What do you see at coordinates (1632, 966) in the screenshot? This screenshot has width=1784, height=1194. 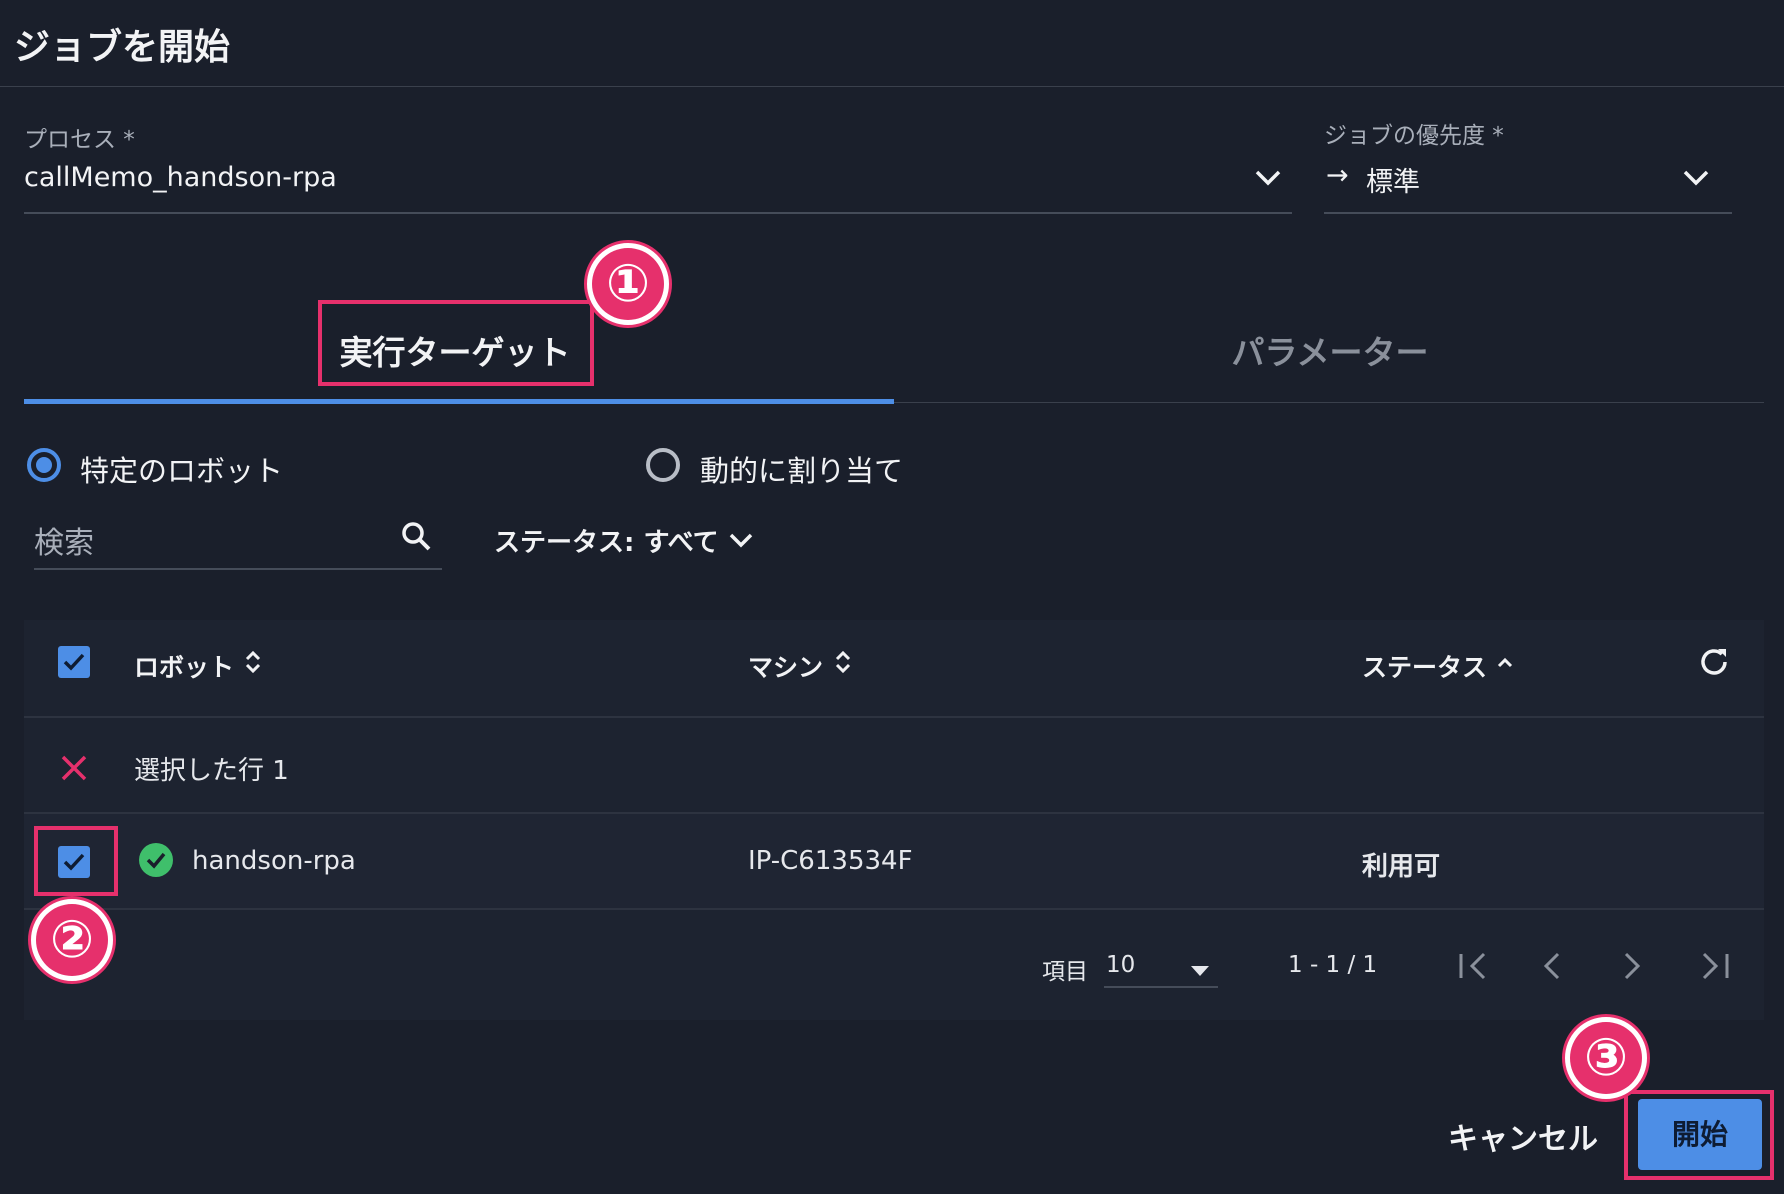 I see `next-page-icon` at bounding box center [1632, 966].